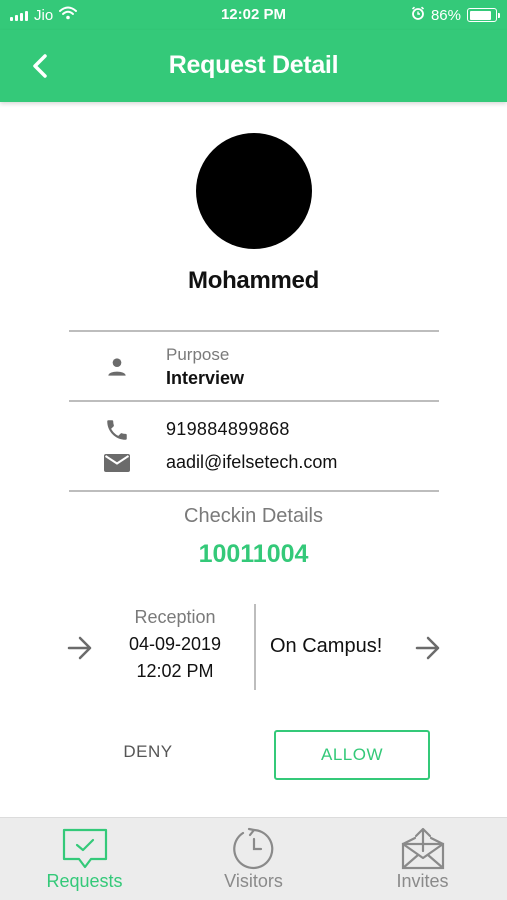  I want to click on chat-check-icon, so click(84, 849).